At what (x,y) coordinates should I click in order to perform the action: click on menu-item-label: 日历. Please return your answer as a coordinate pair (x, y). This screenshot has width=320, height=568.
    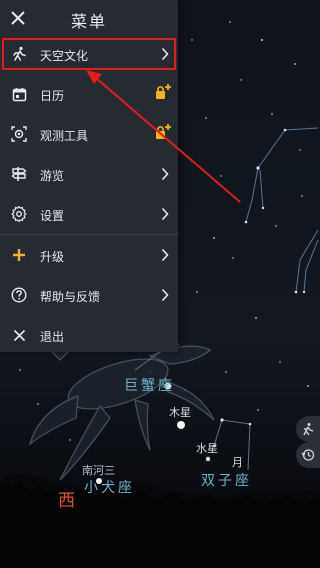
    Looking at the image, I should click on (52, 96).